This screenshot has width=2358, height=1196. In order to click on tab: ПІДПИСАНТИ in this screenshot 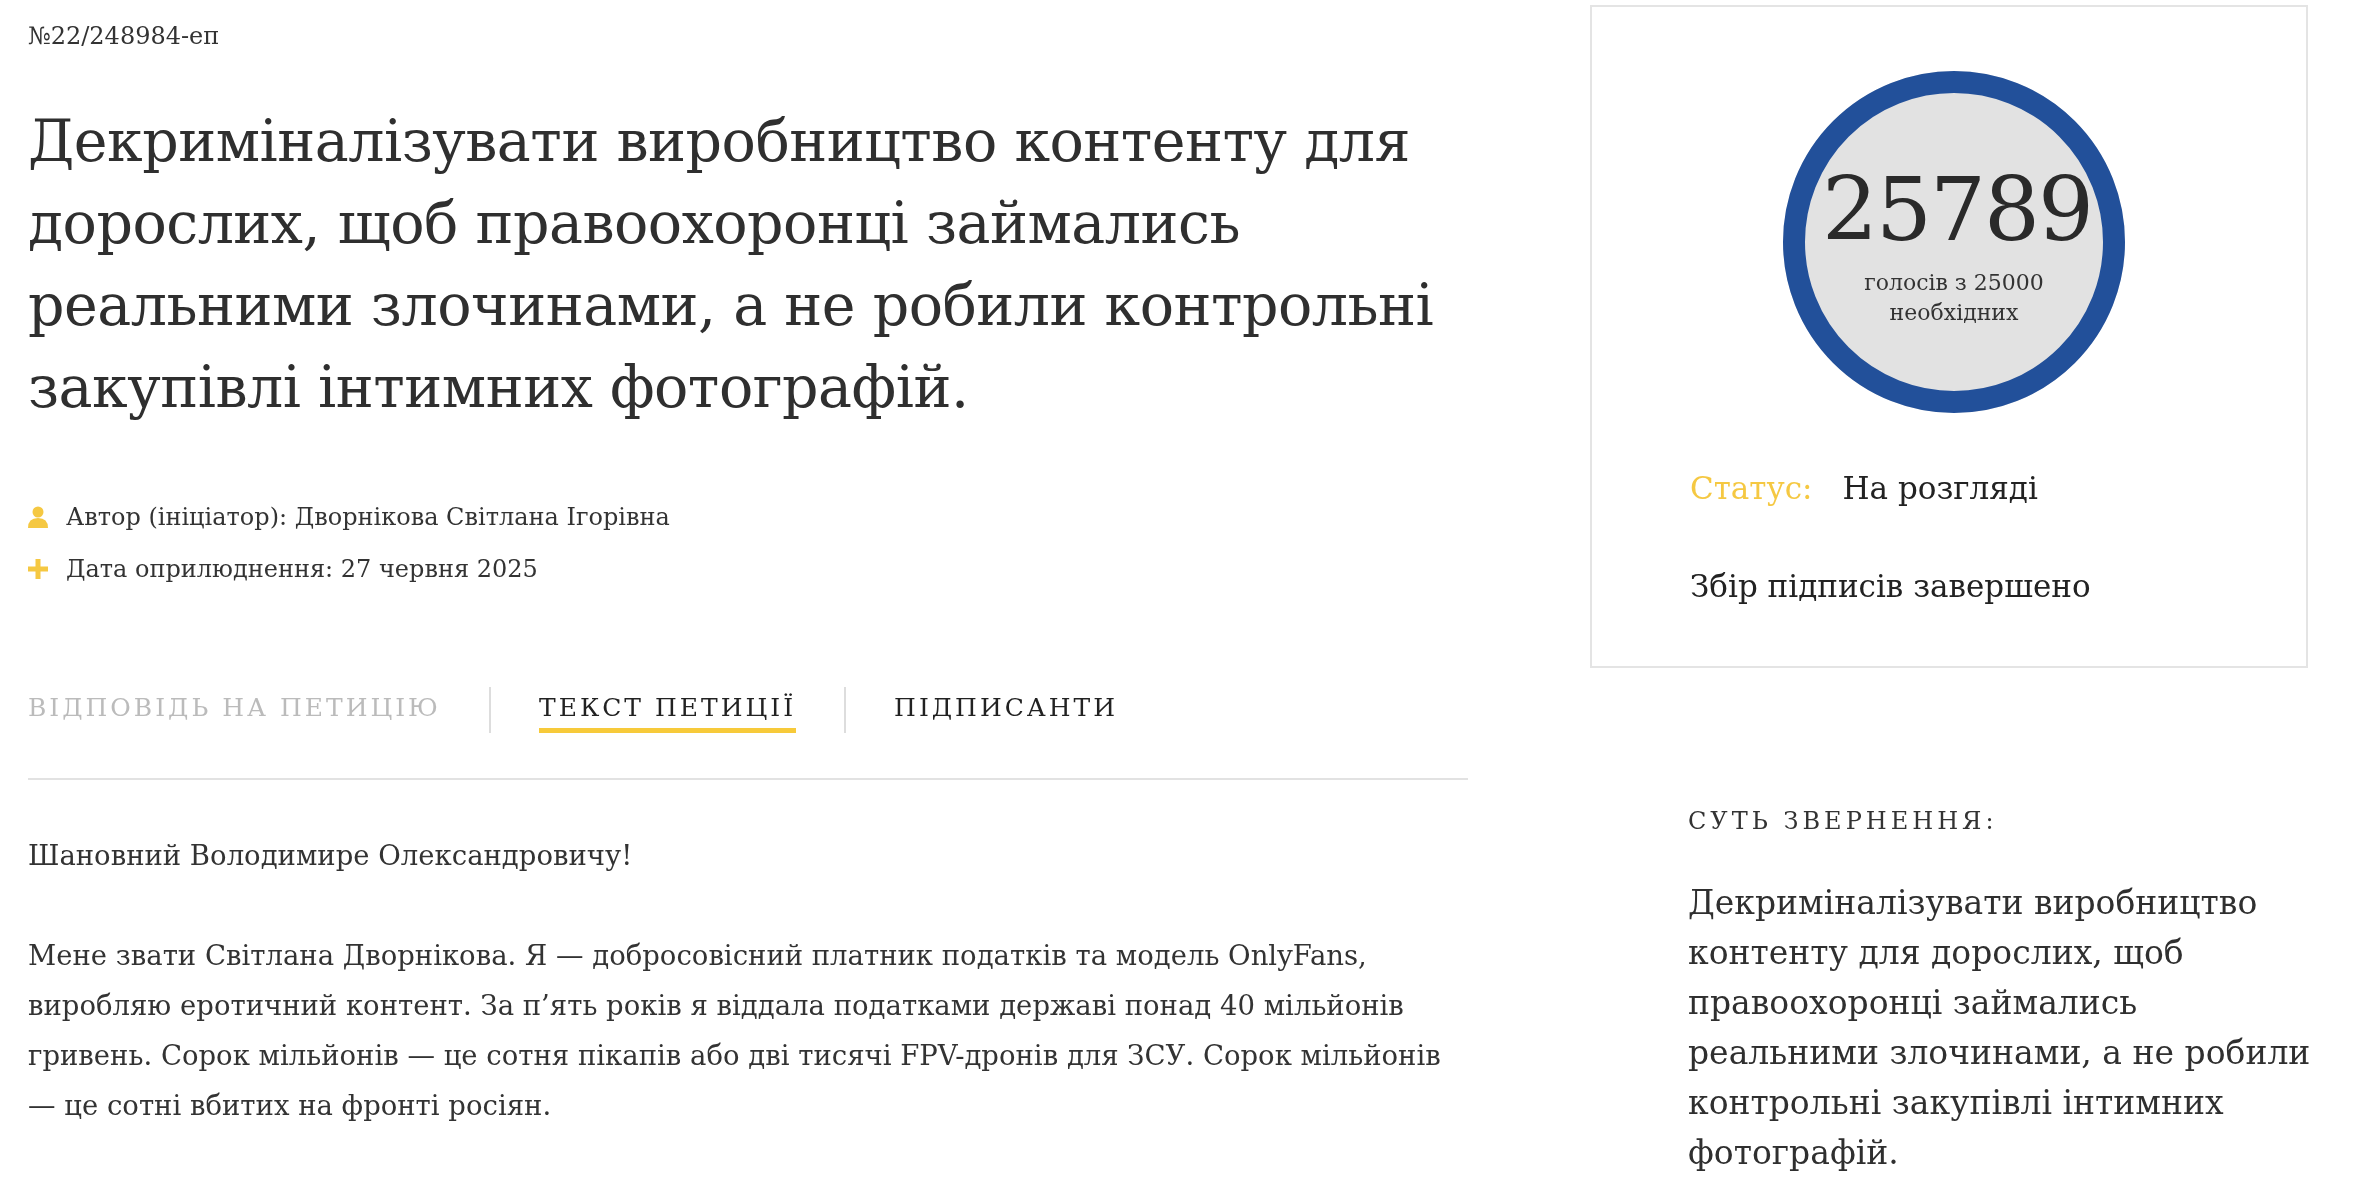, I will do `click(1006, 710)`.